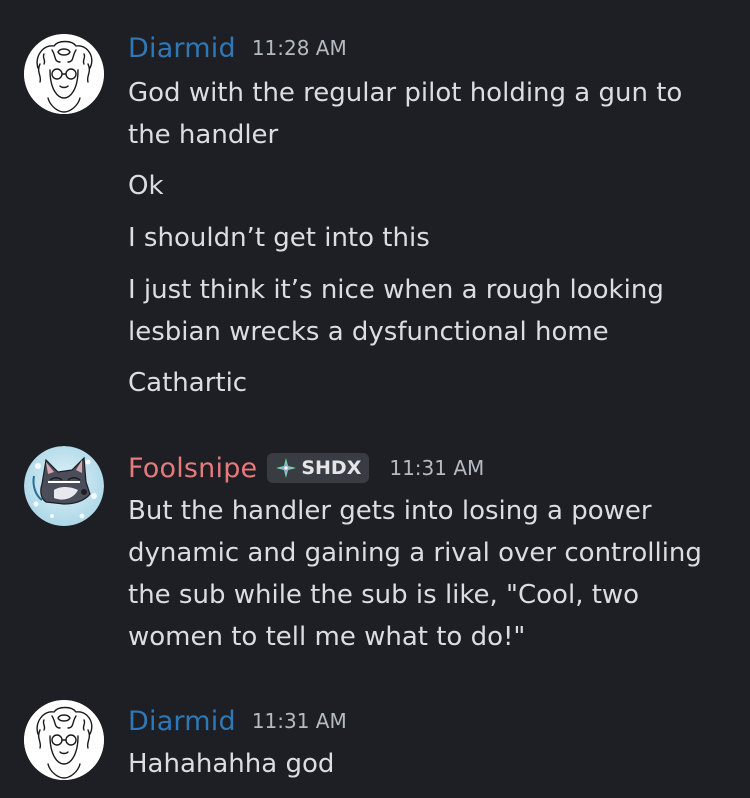 This screenshot has width=750, height=798. I want to click on wolf-portrait-icon, so click(64, 486).